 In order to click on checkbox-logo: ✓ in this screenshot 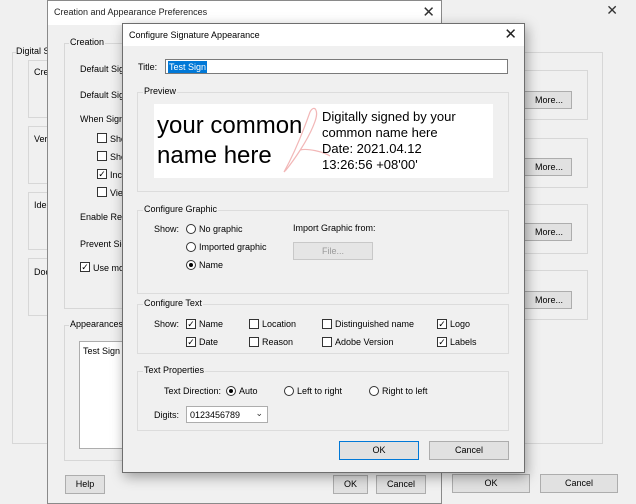, I will do `click(442, 324)`.